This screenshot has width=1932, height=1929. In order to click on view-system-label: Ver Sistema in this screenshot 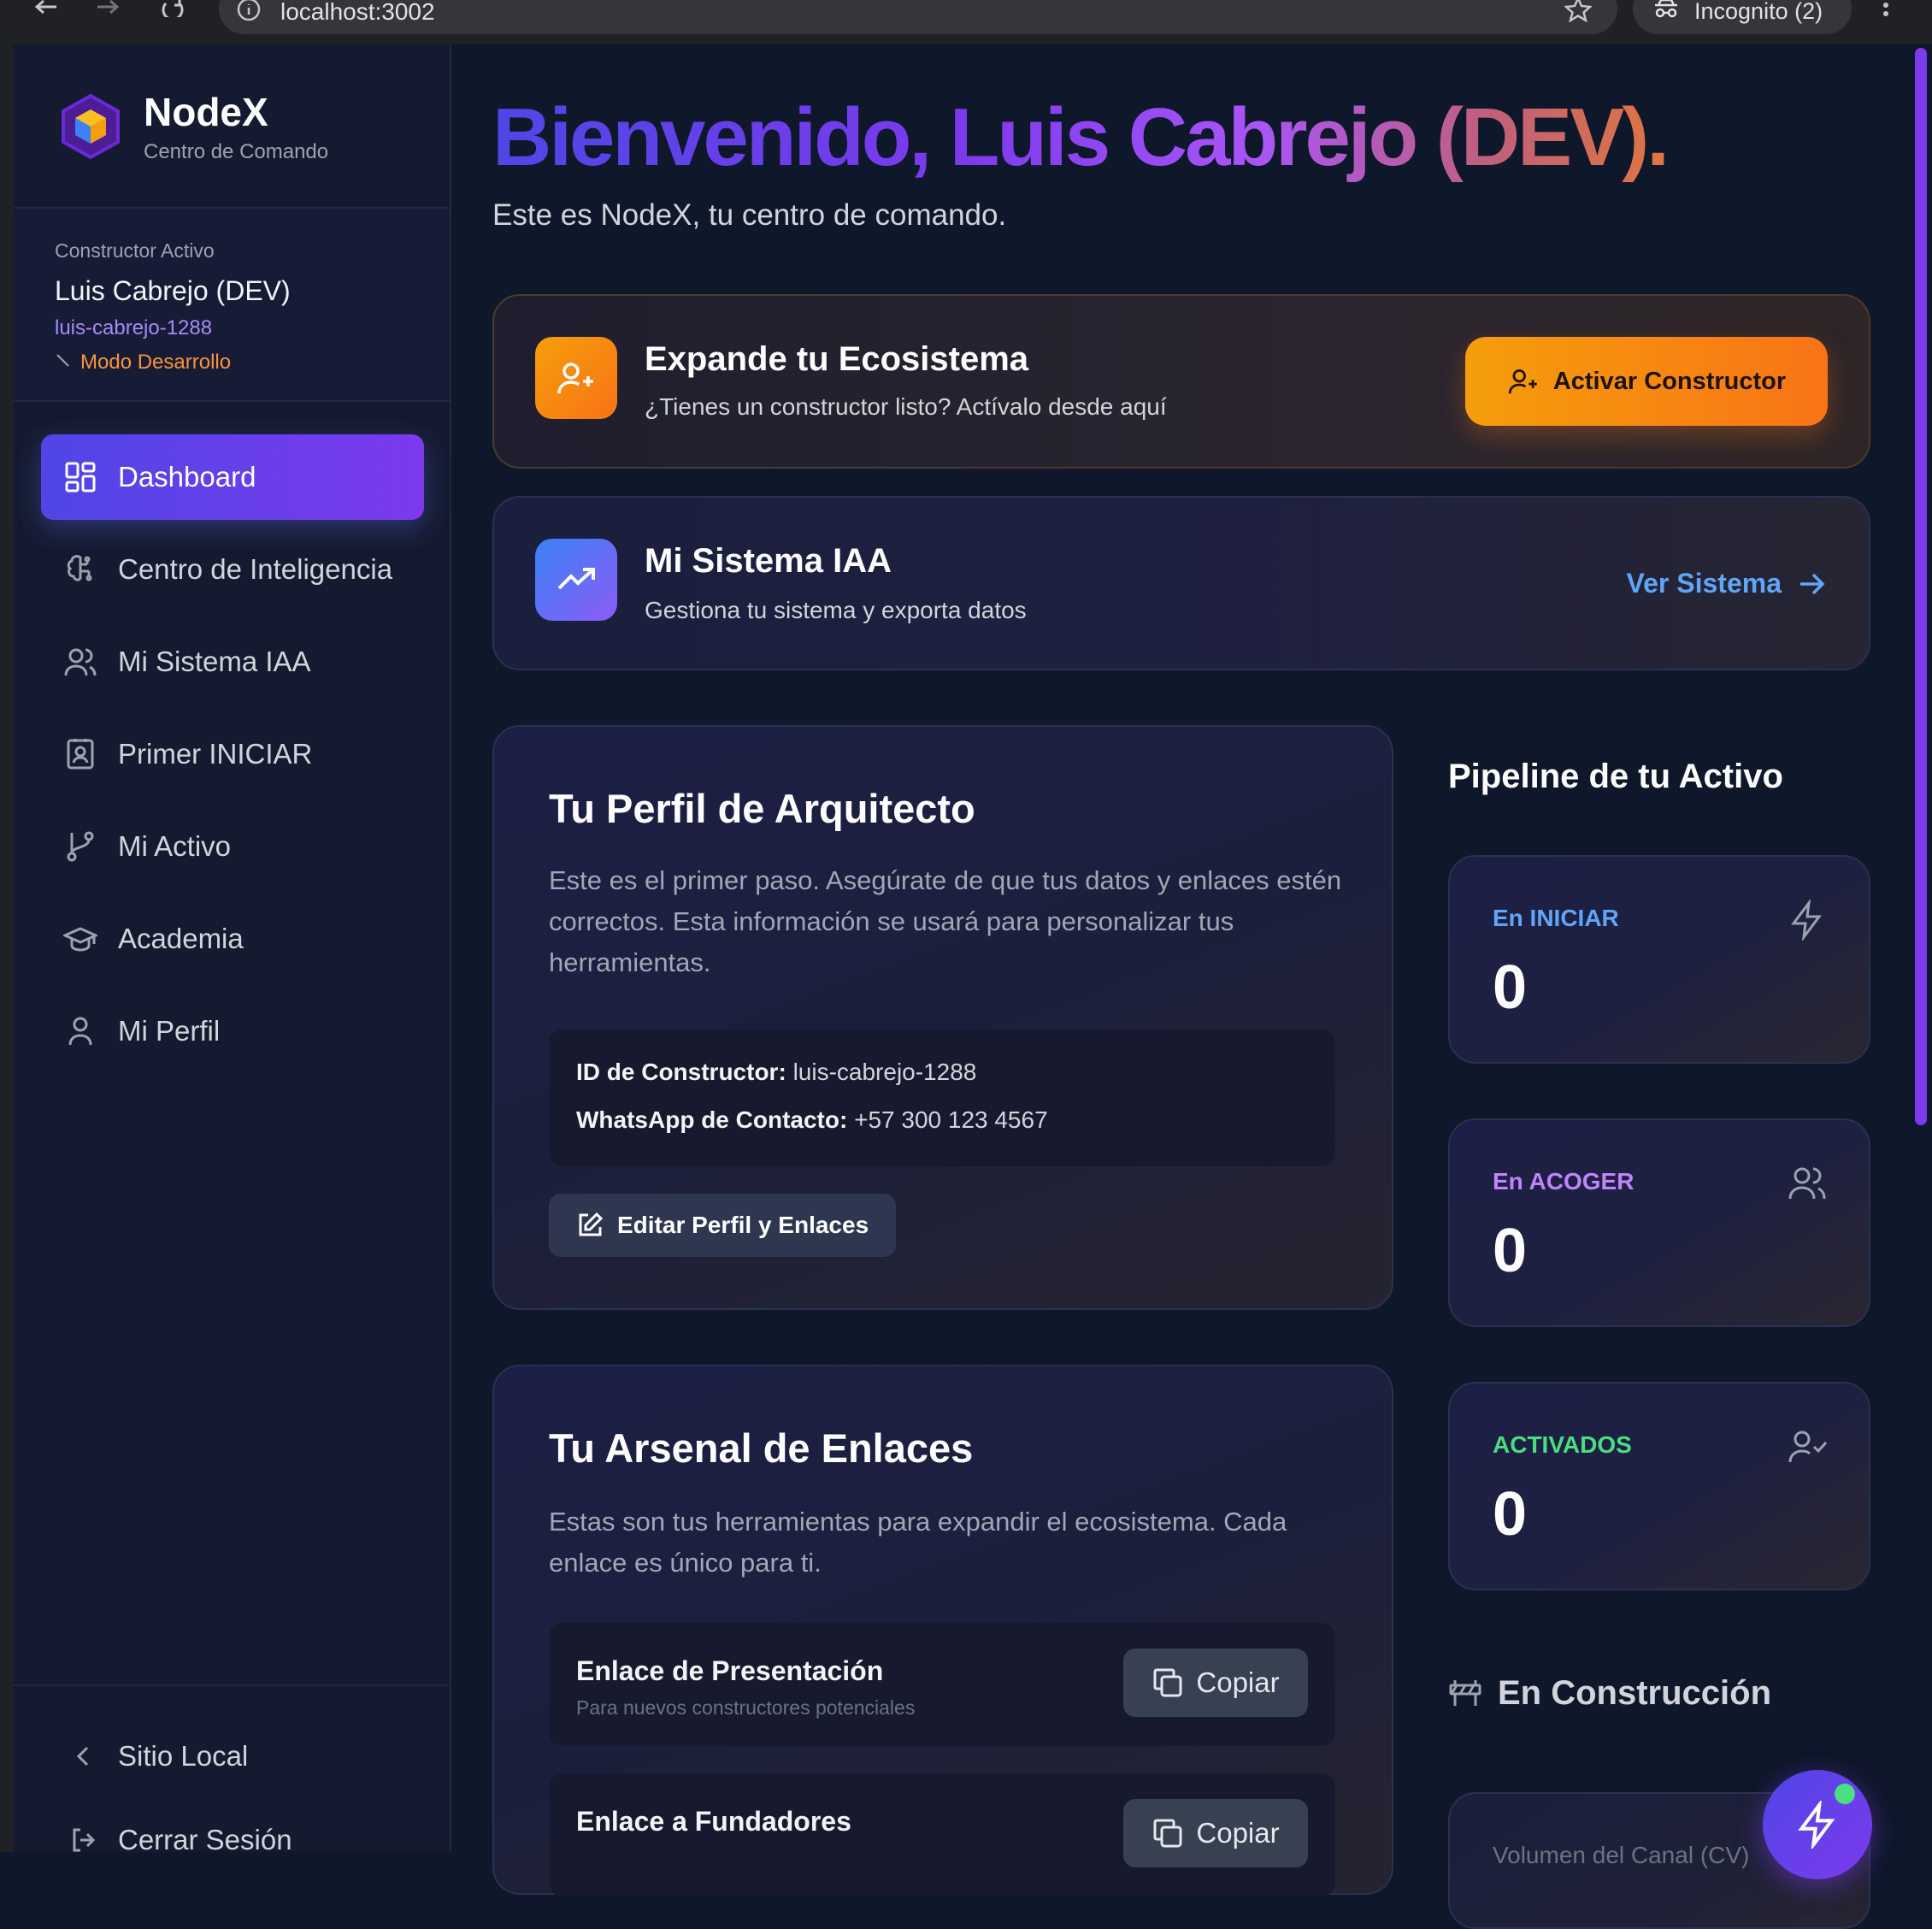, I will do `click(1704, 583)`.